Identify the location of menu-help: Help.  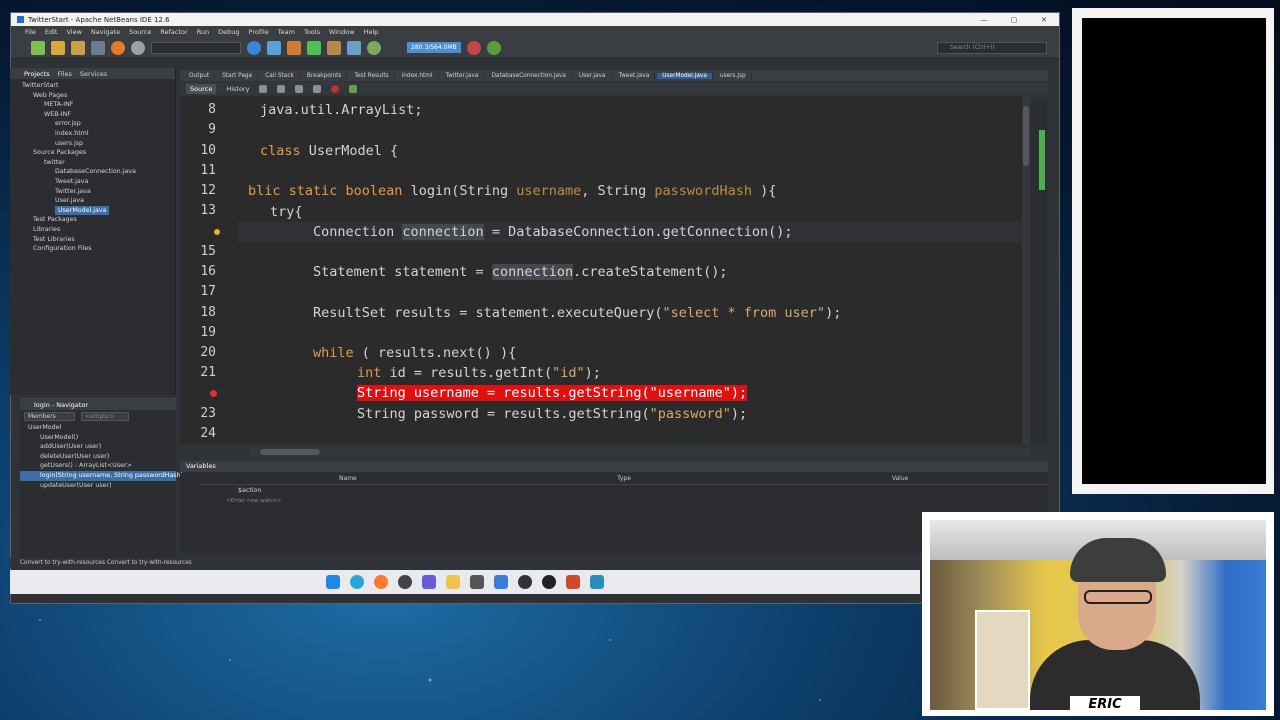
(371, 32).